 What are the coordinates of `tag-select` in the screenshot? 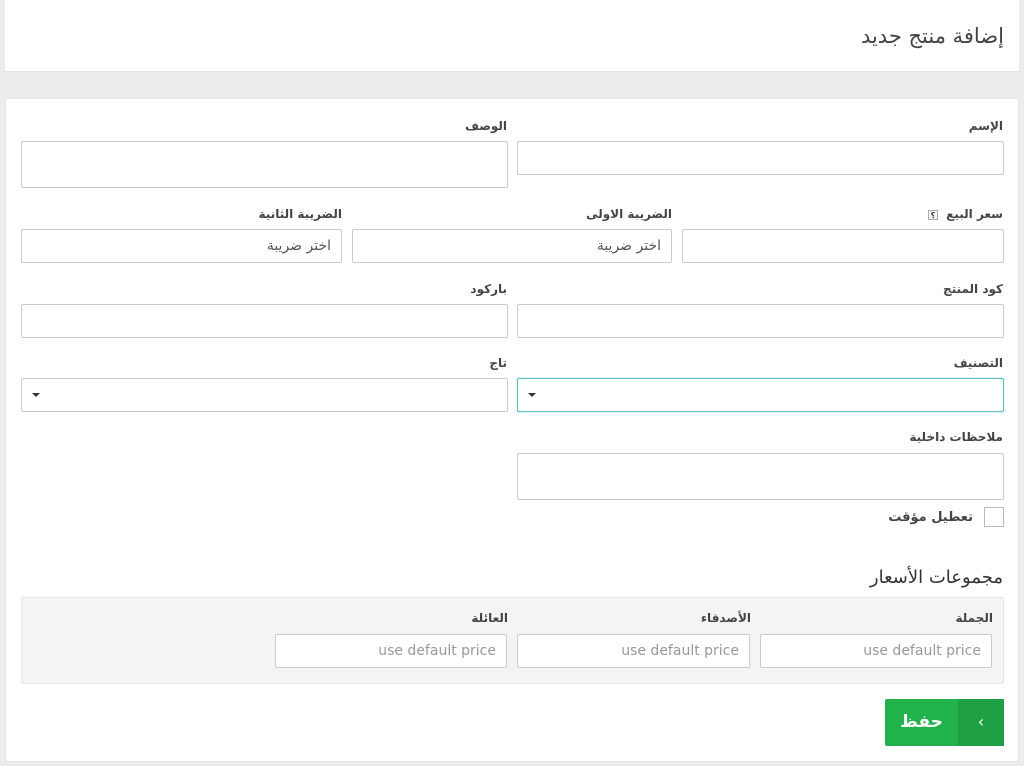 It's located at (264, 395).